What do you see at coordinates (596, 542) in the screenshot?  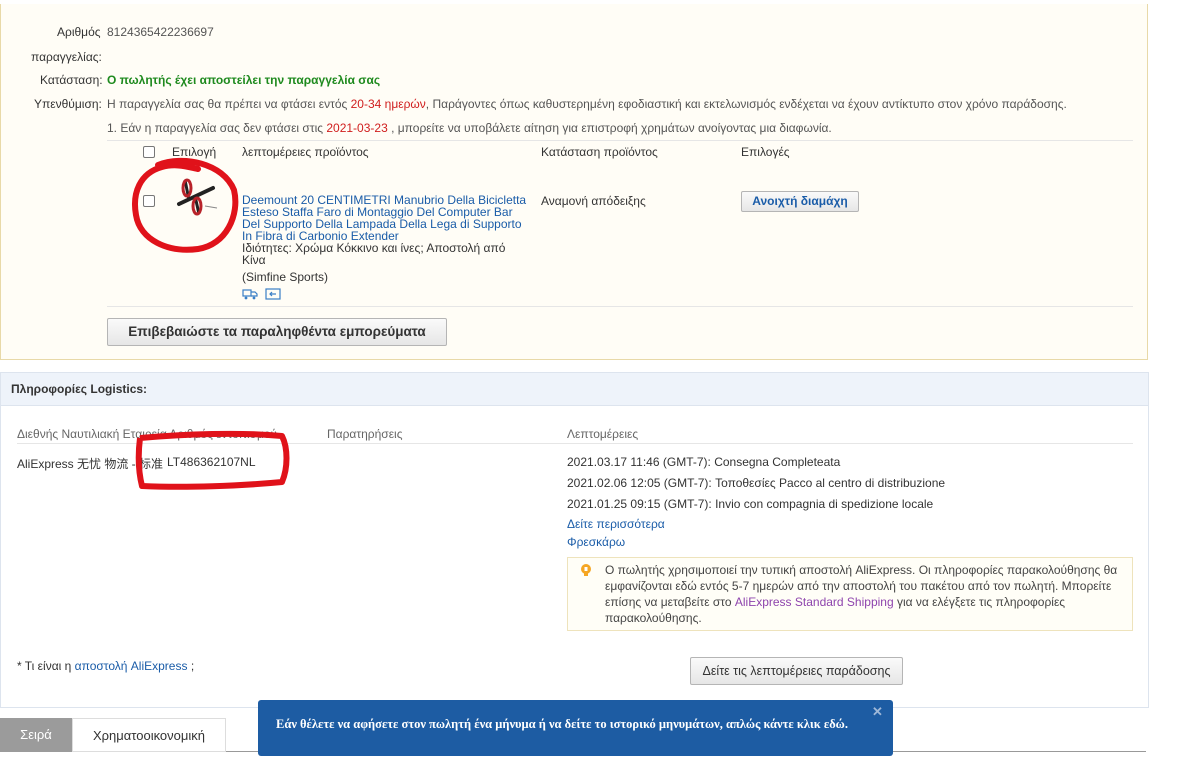 I see `refresh-link: Φρεσκάρω` at bounding box center [596, 542].